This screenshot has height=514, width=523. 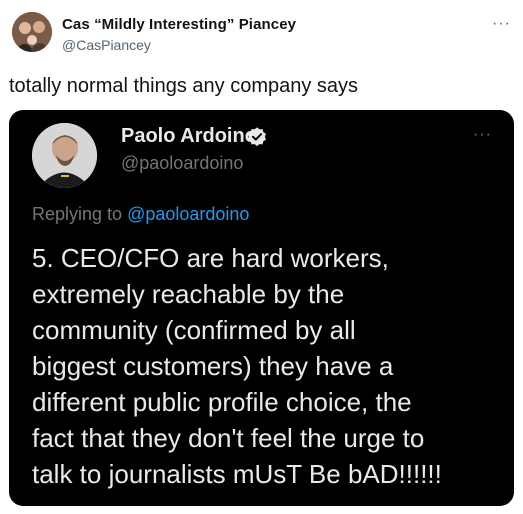 What do you see at coordinates (182, 163) in the screenshot?
I see `embedded-author-handle: @paoloardoino` at bounding box center [182, 163].